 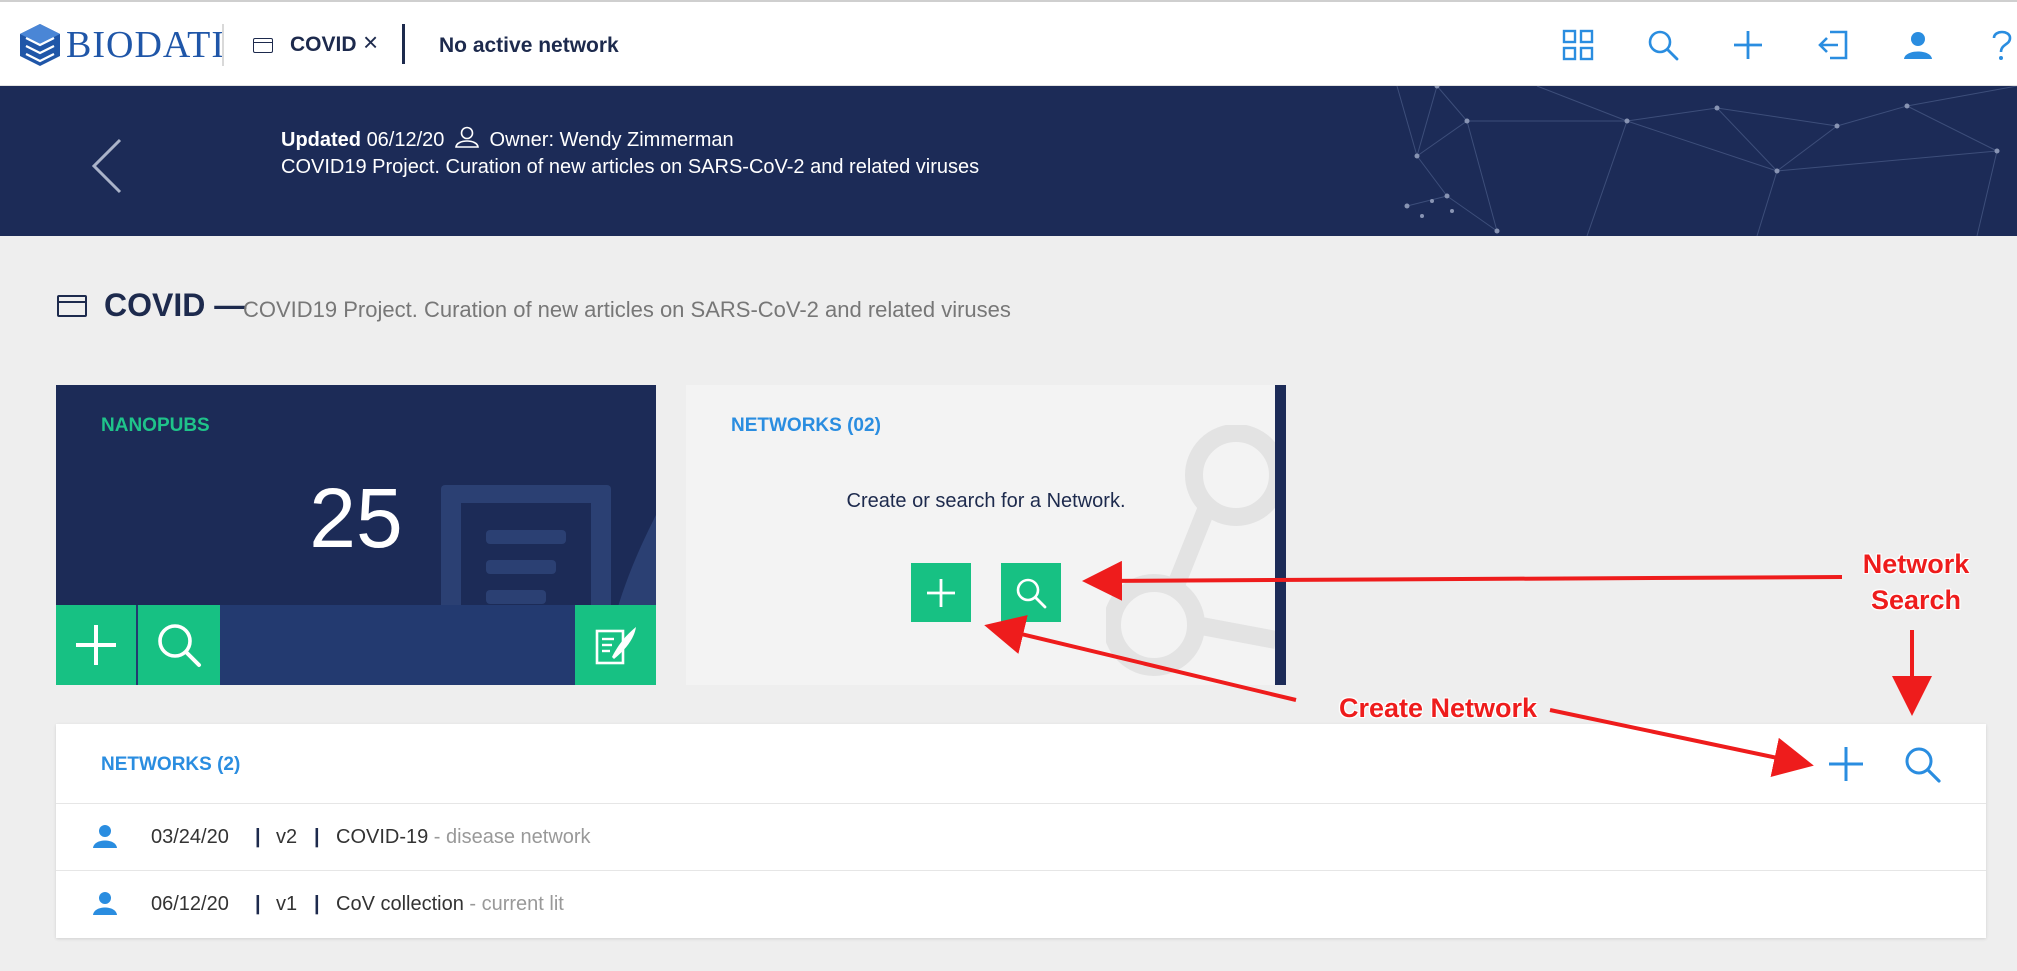 I want to click on network-search-annotation: Network Search, so click(x=1916, y=582).